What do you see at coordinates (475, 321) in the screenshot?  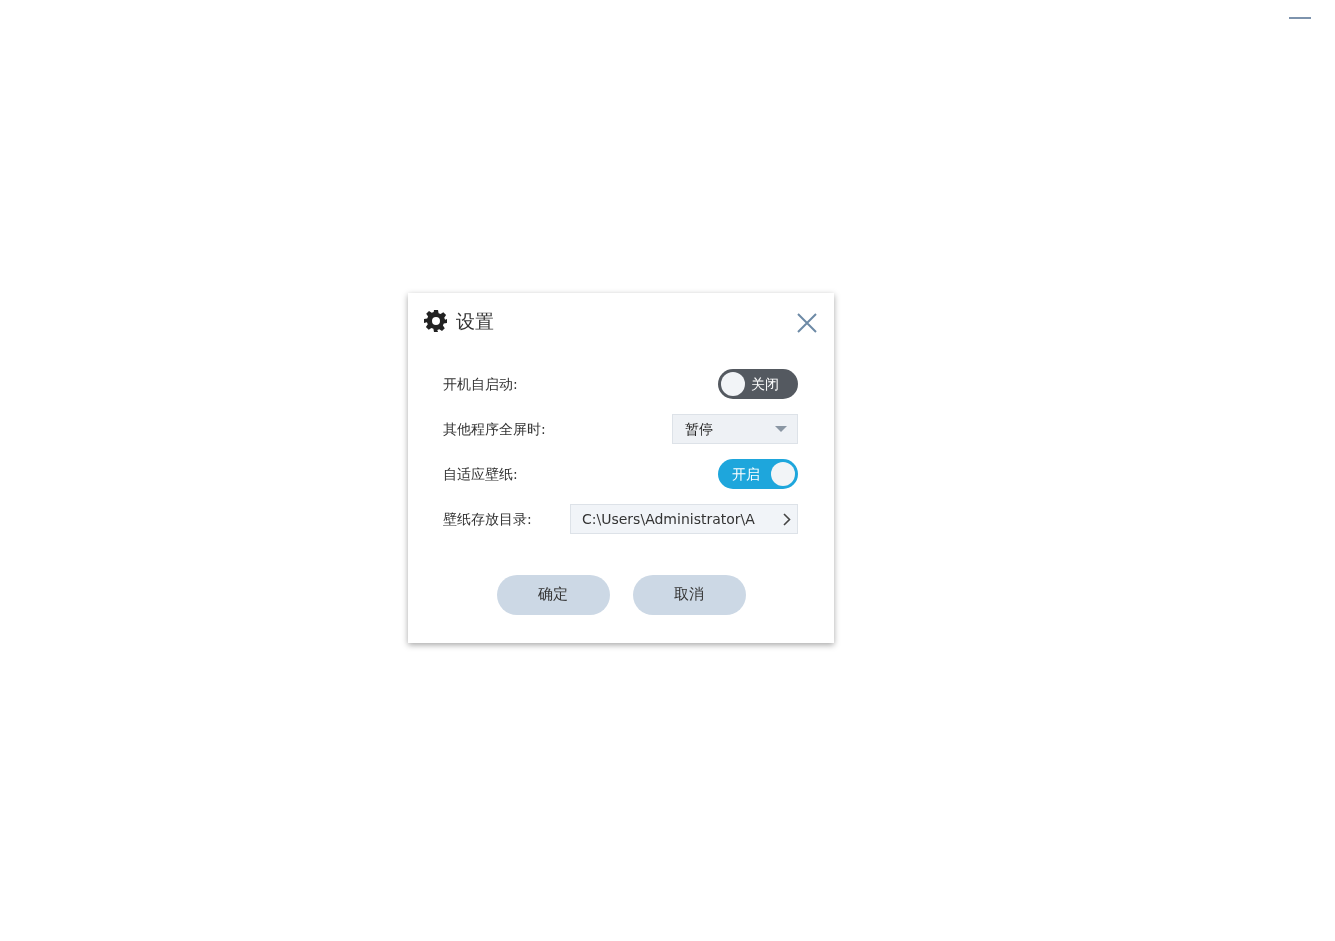 I see `dialog-title: 设置` at bounding box center [475, 321].